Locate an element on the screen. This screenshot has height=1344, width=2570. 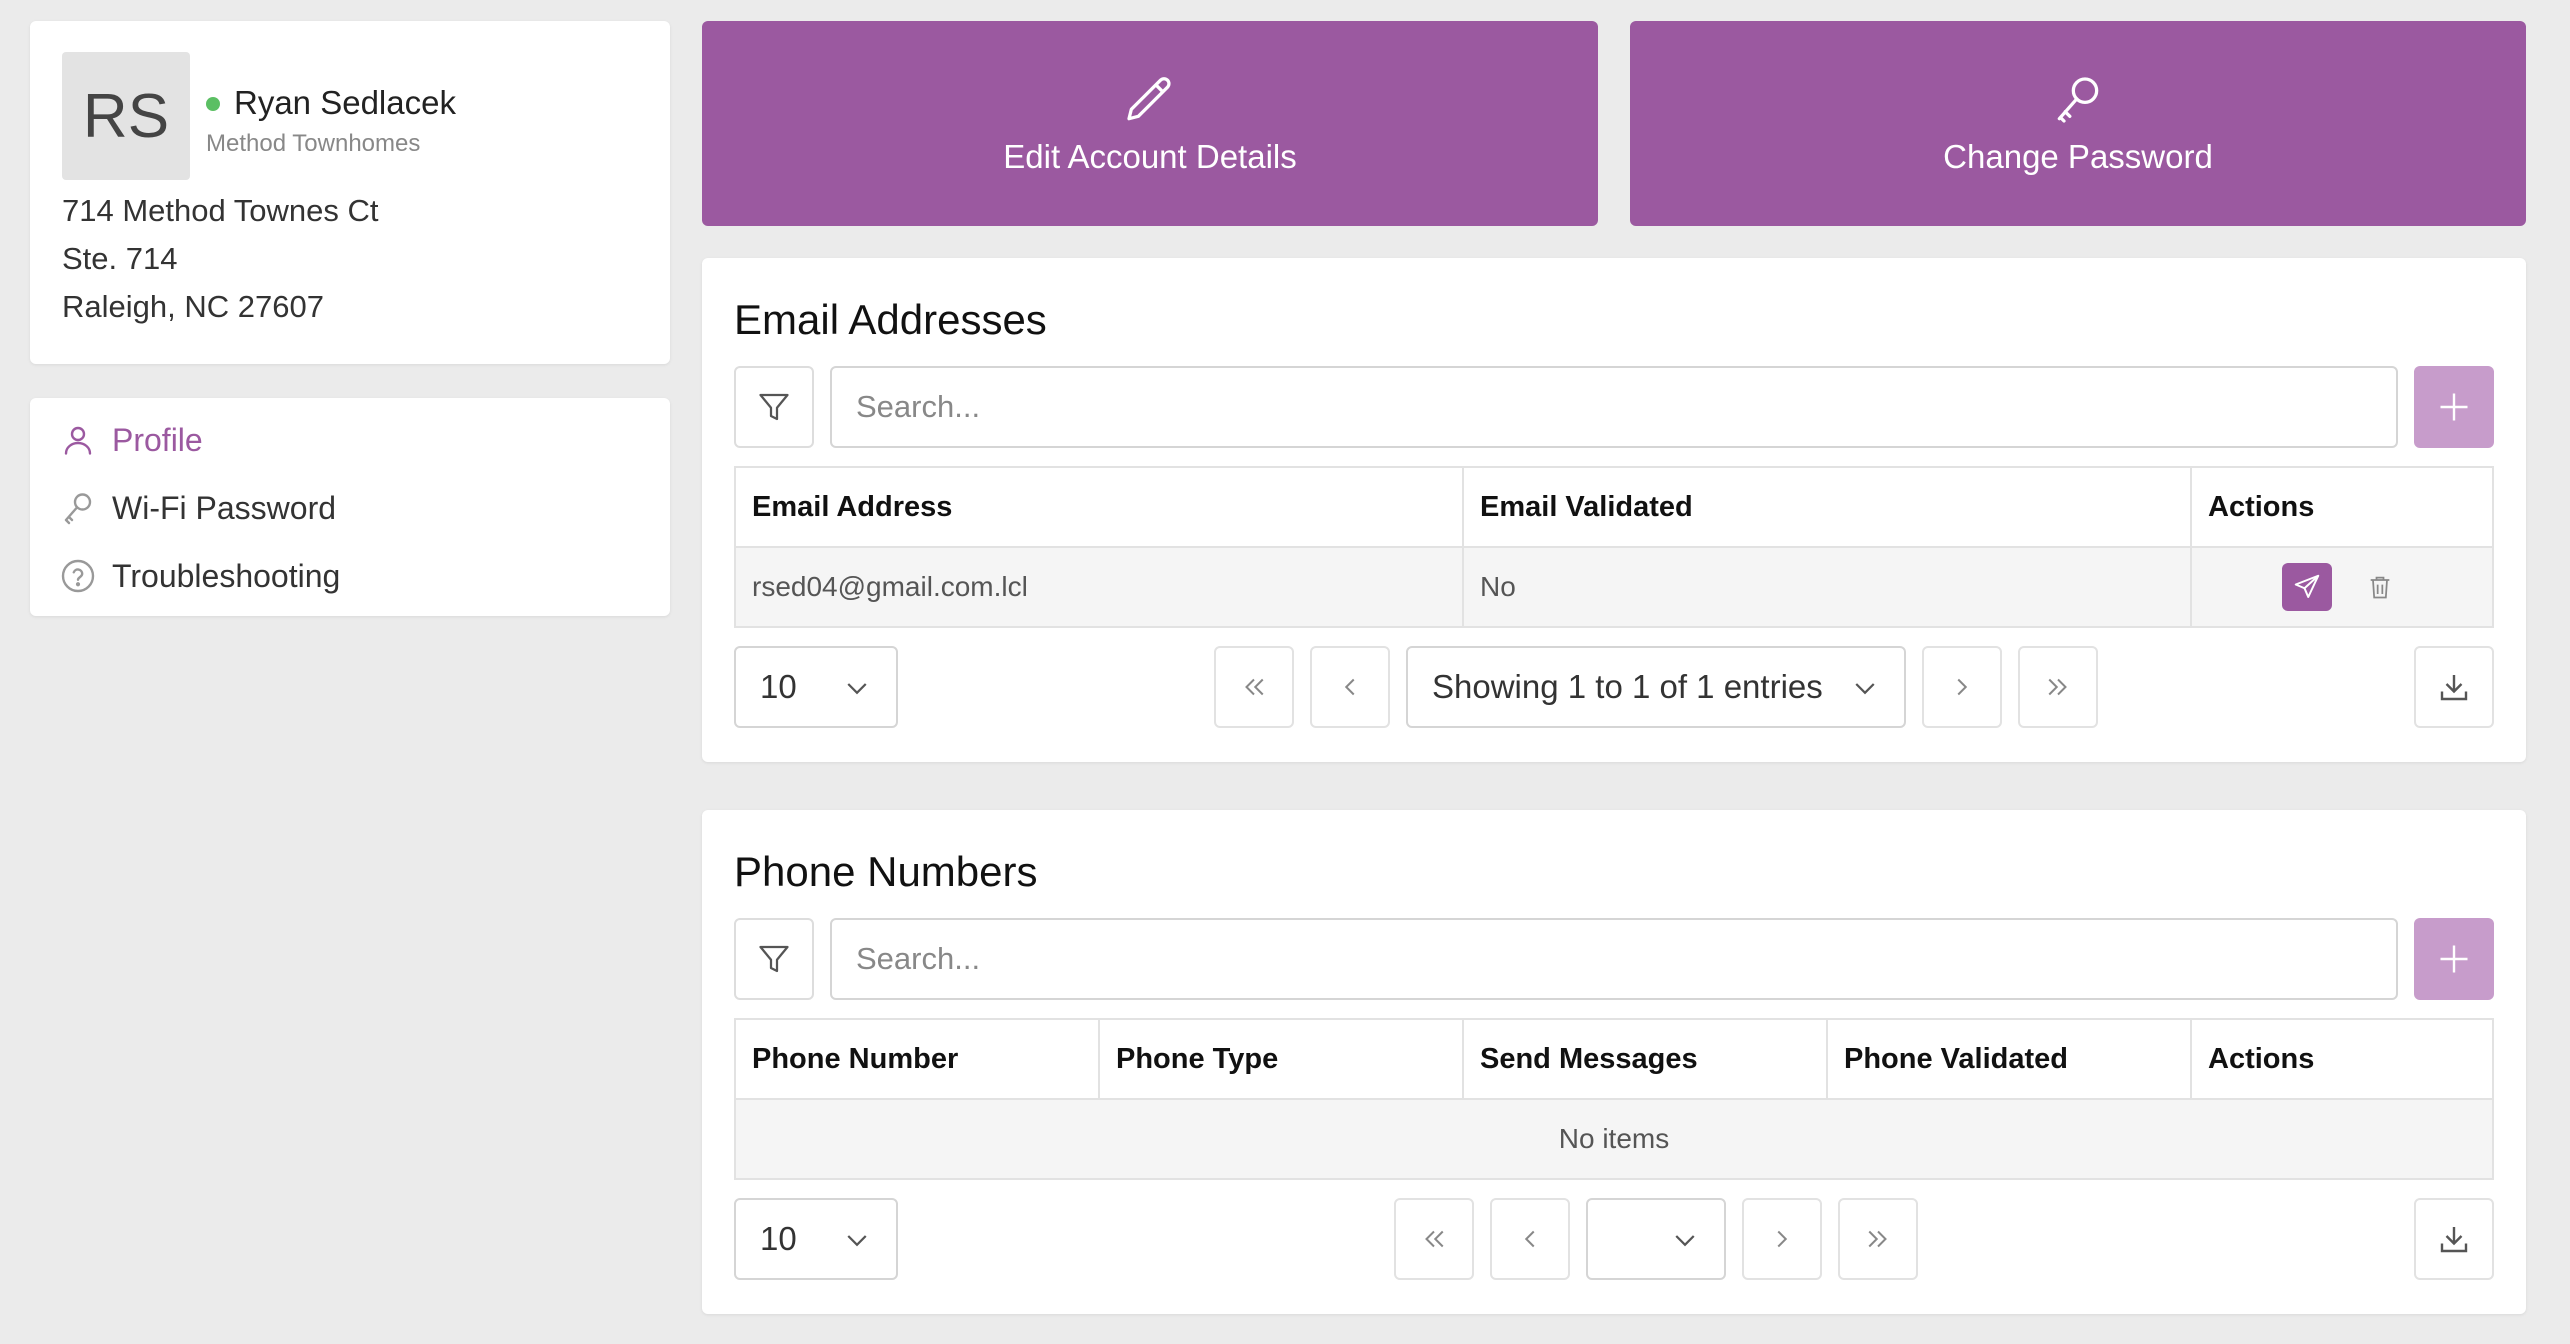
user-name: Ryan Sedlacek is located at coordinates (345, 102).